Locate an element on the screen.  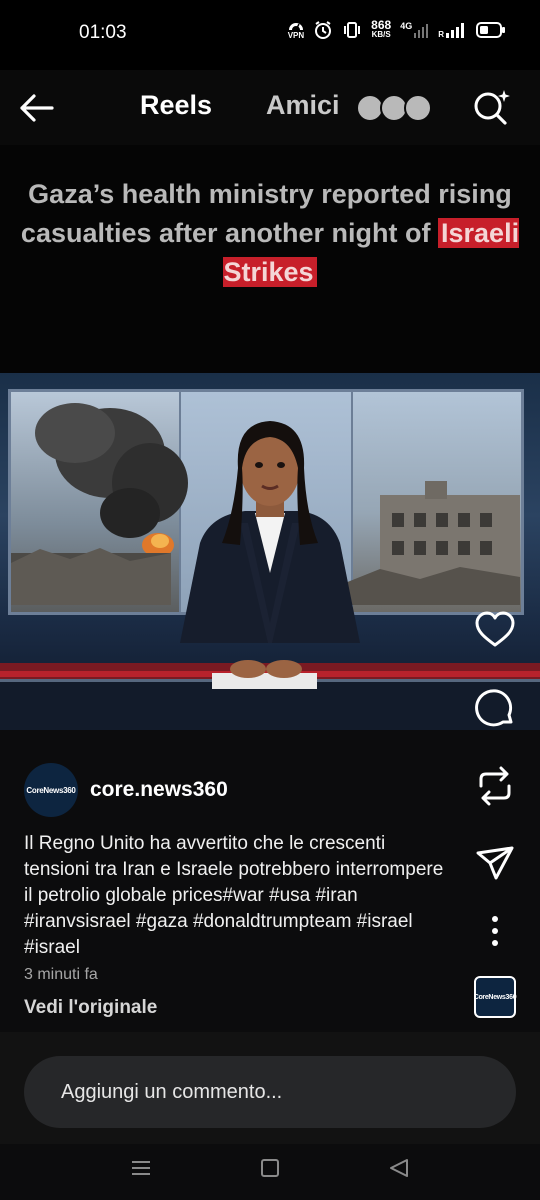
comment-button is located at coordinates (495, 709).